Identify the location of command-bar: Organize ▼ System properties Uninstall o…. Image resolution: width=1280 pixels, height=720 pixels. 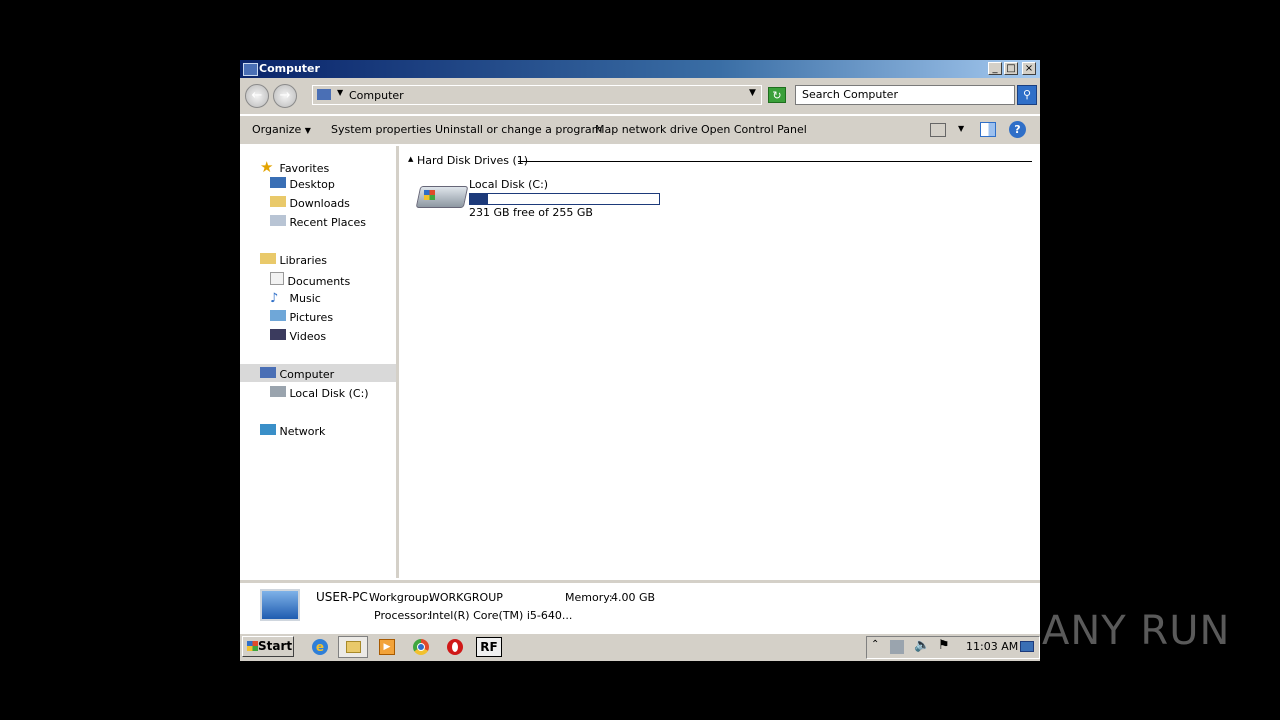
(640, 130).